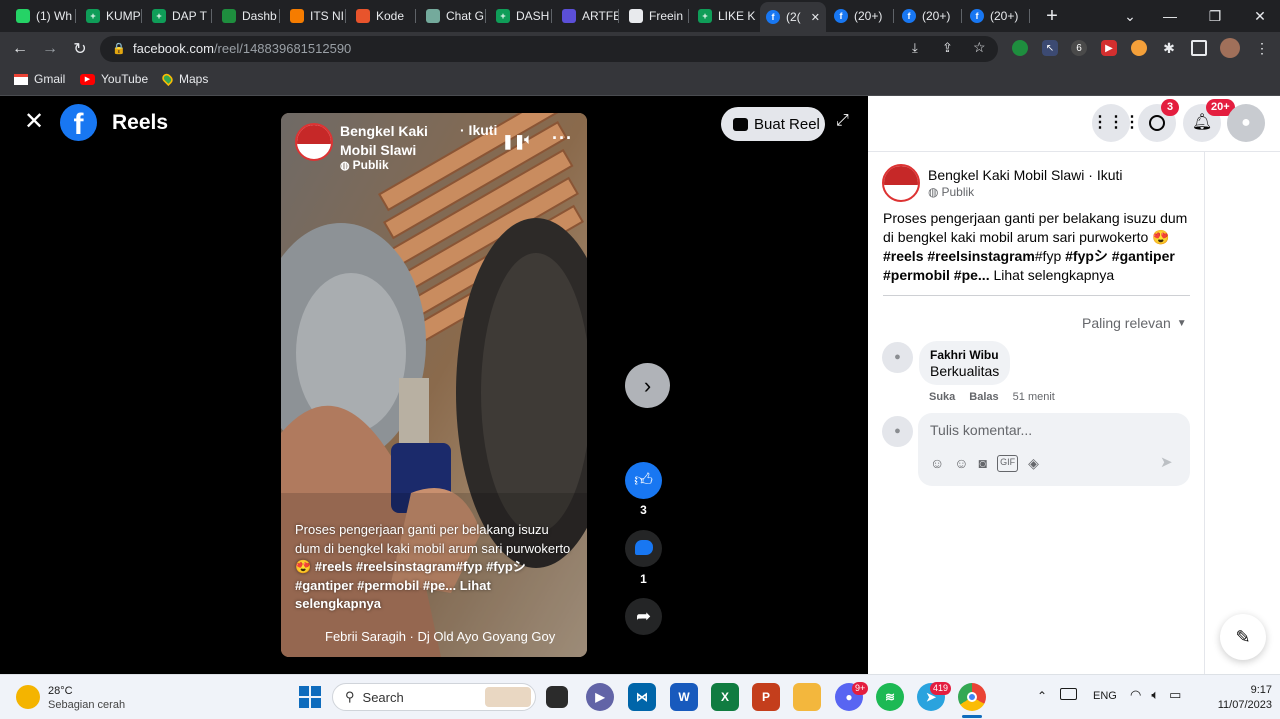 Image resolution: width=1280 pixels, height=719 pixels. What do you see at coordinates (248, 16) in the screenshot?
I see `browser-tab: Dashb` at bounding box center [248, 16].